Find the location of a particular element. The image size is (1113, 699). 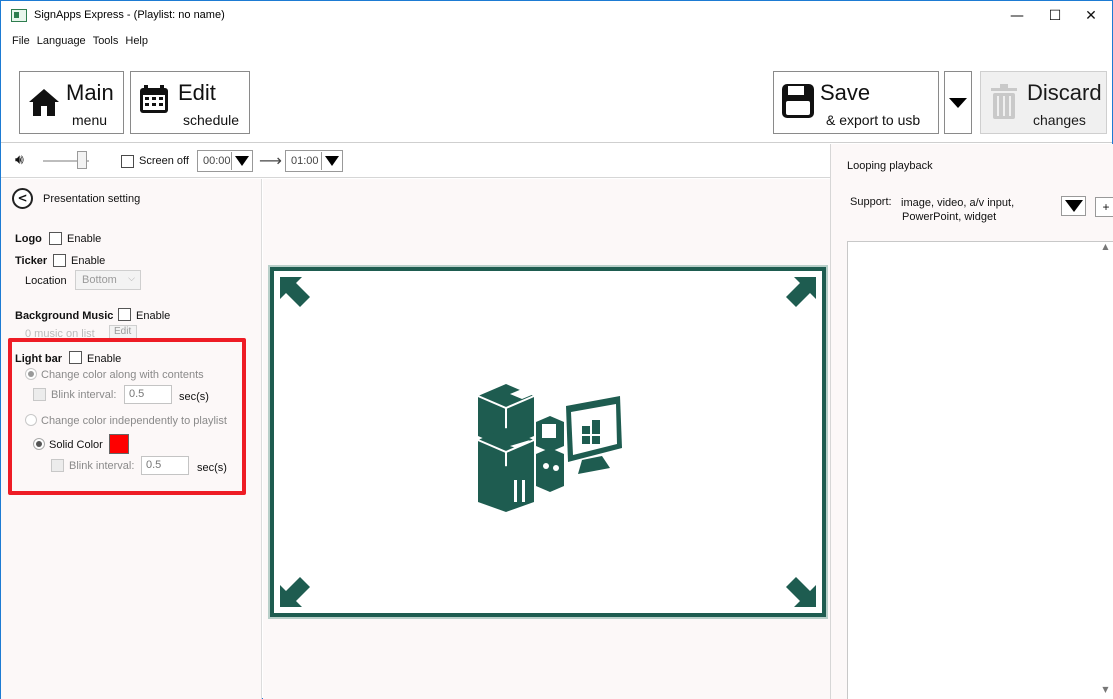

save-button-title: Save is located at coordinates (845, 92).